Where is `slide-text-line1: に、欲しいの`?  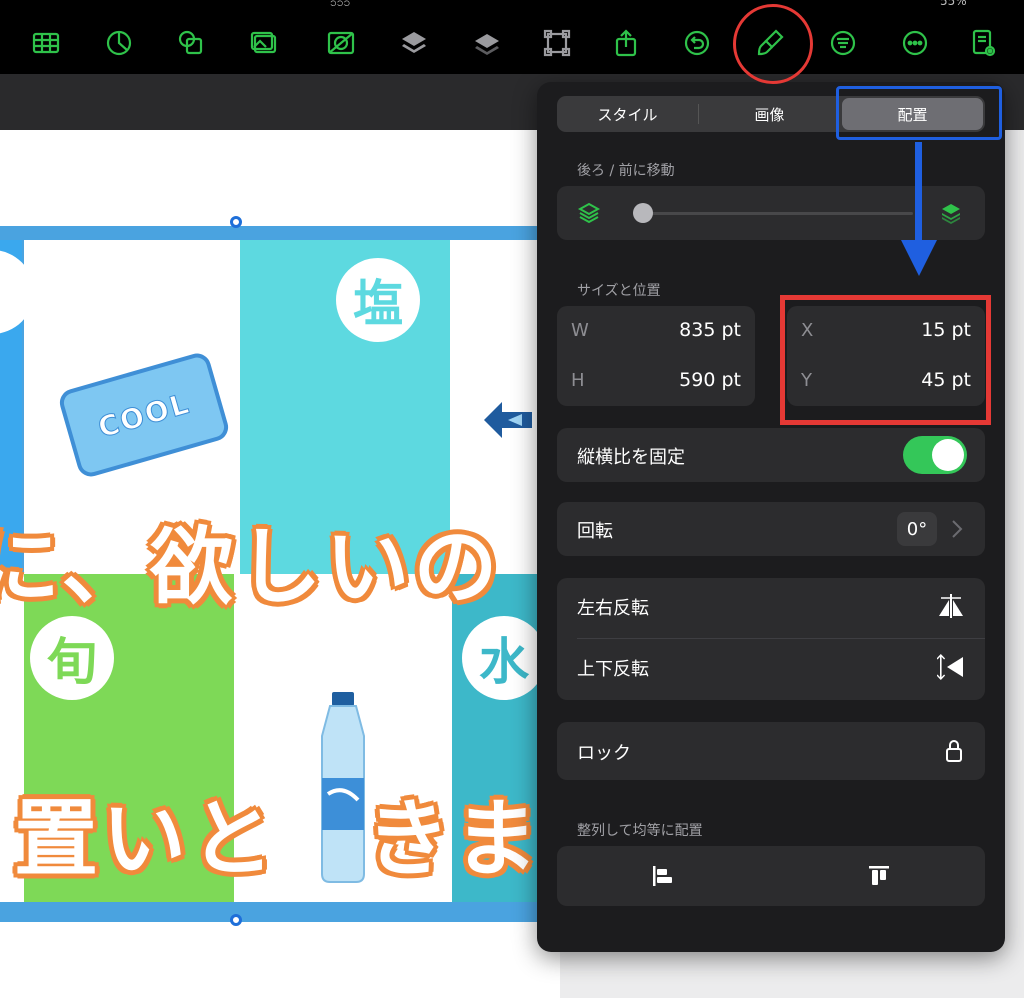
slide-text-line1: に、欲しいの is located at coordinates (251, 567).